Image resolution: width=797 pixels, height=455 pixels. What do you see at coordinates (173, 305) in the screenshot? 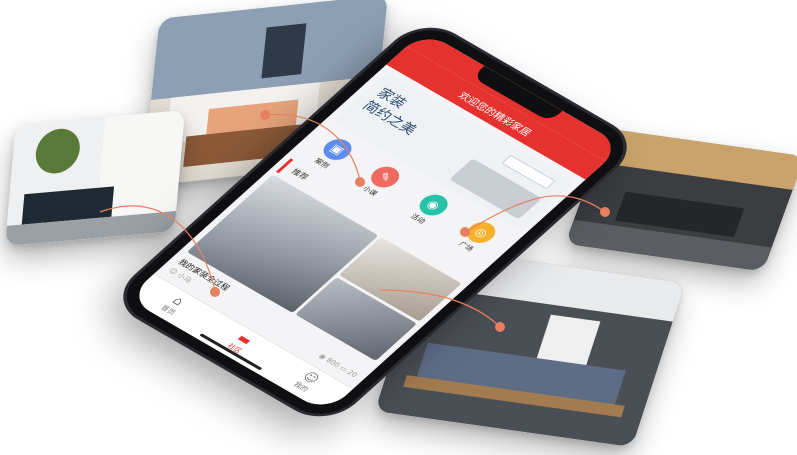
I see `tab-home: ⌂ 首页` at bounding box center [173, 305].